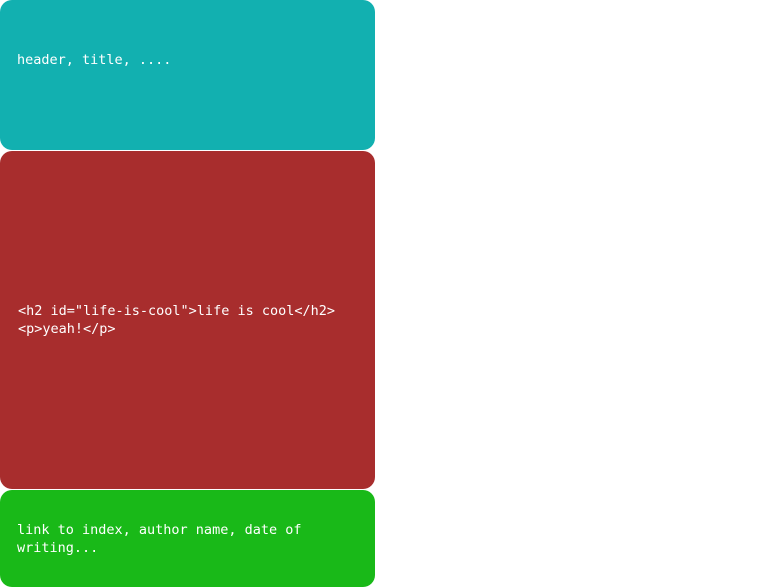 This screenshot has width=770, height=587. What do you see at coordinates (176, 311) in the screenshot?
I see `main-content-line-h2: <h2 id="life-is-cool">life is cool</h2>` at bounding box center [176, 311].